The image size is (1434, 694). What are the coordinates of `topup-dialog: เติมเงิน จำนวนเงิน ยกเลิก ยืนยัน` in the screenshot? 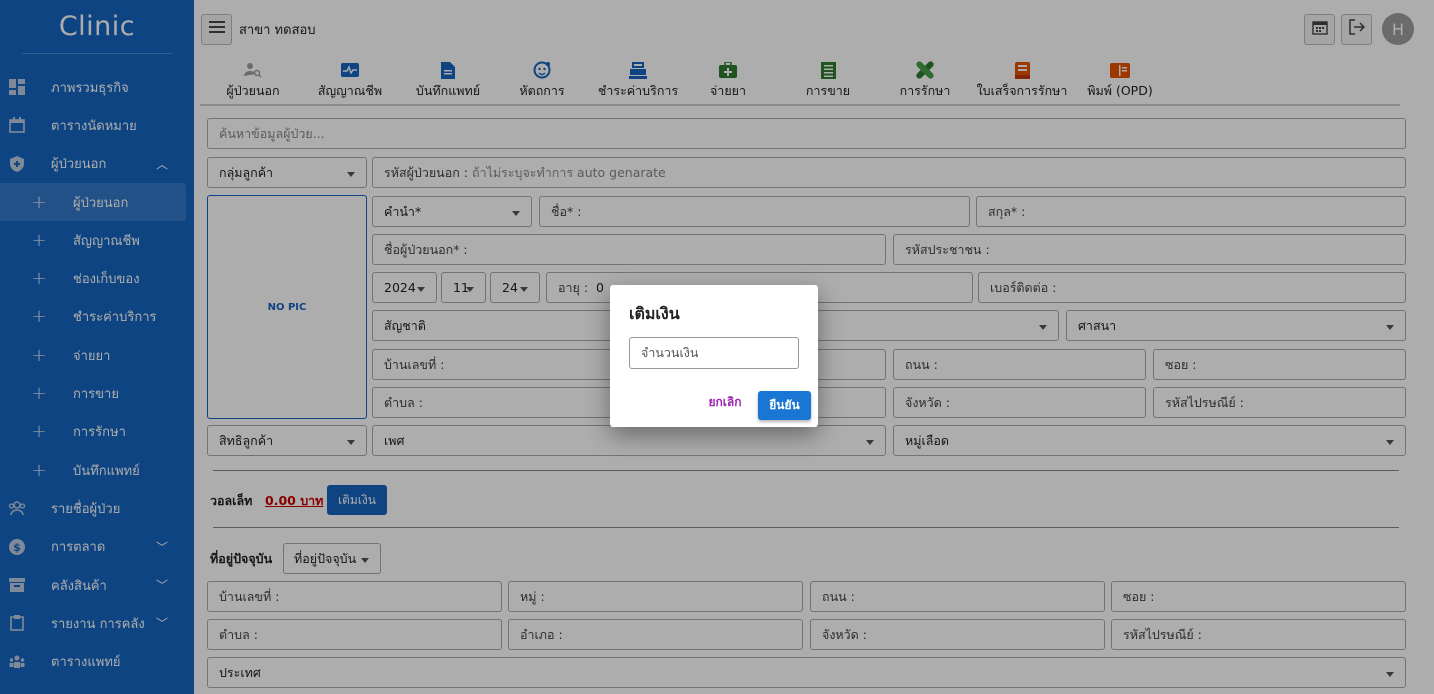 It's located at (714, 356).